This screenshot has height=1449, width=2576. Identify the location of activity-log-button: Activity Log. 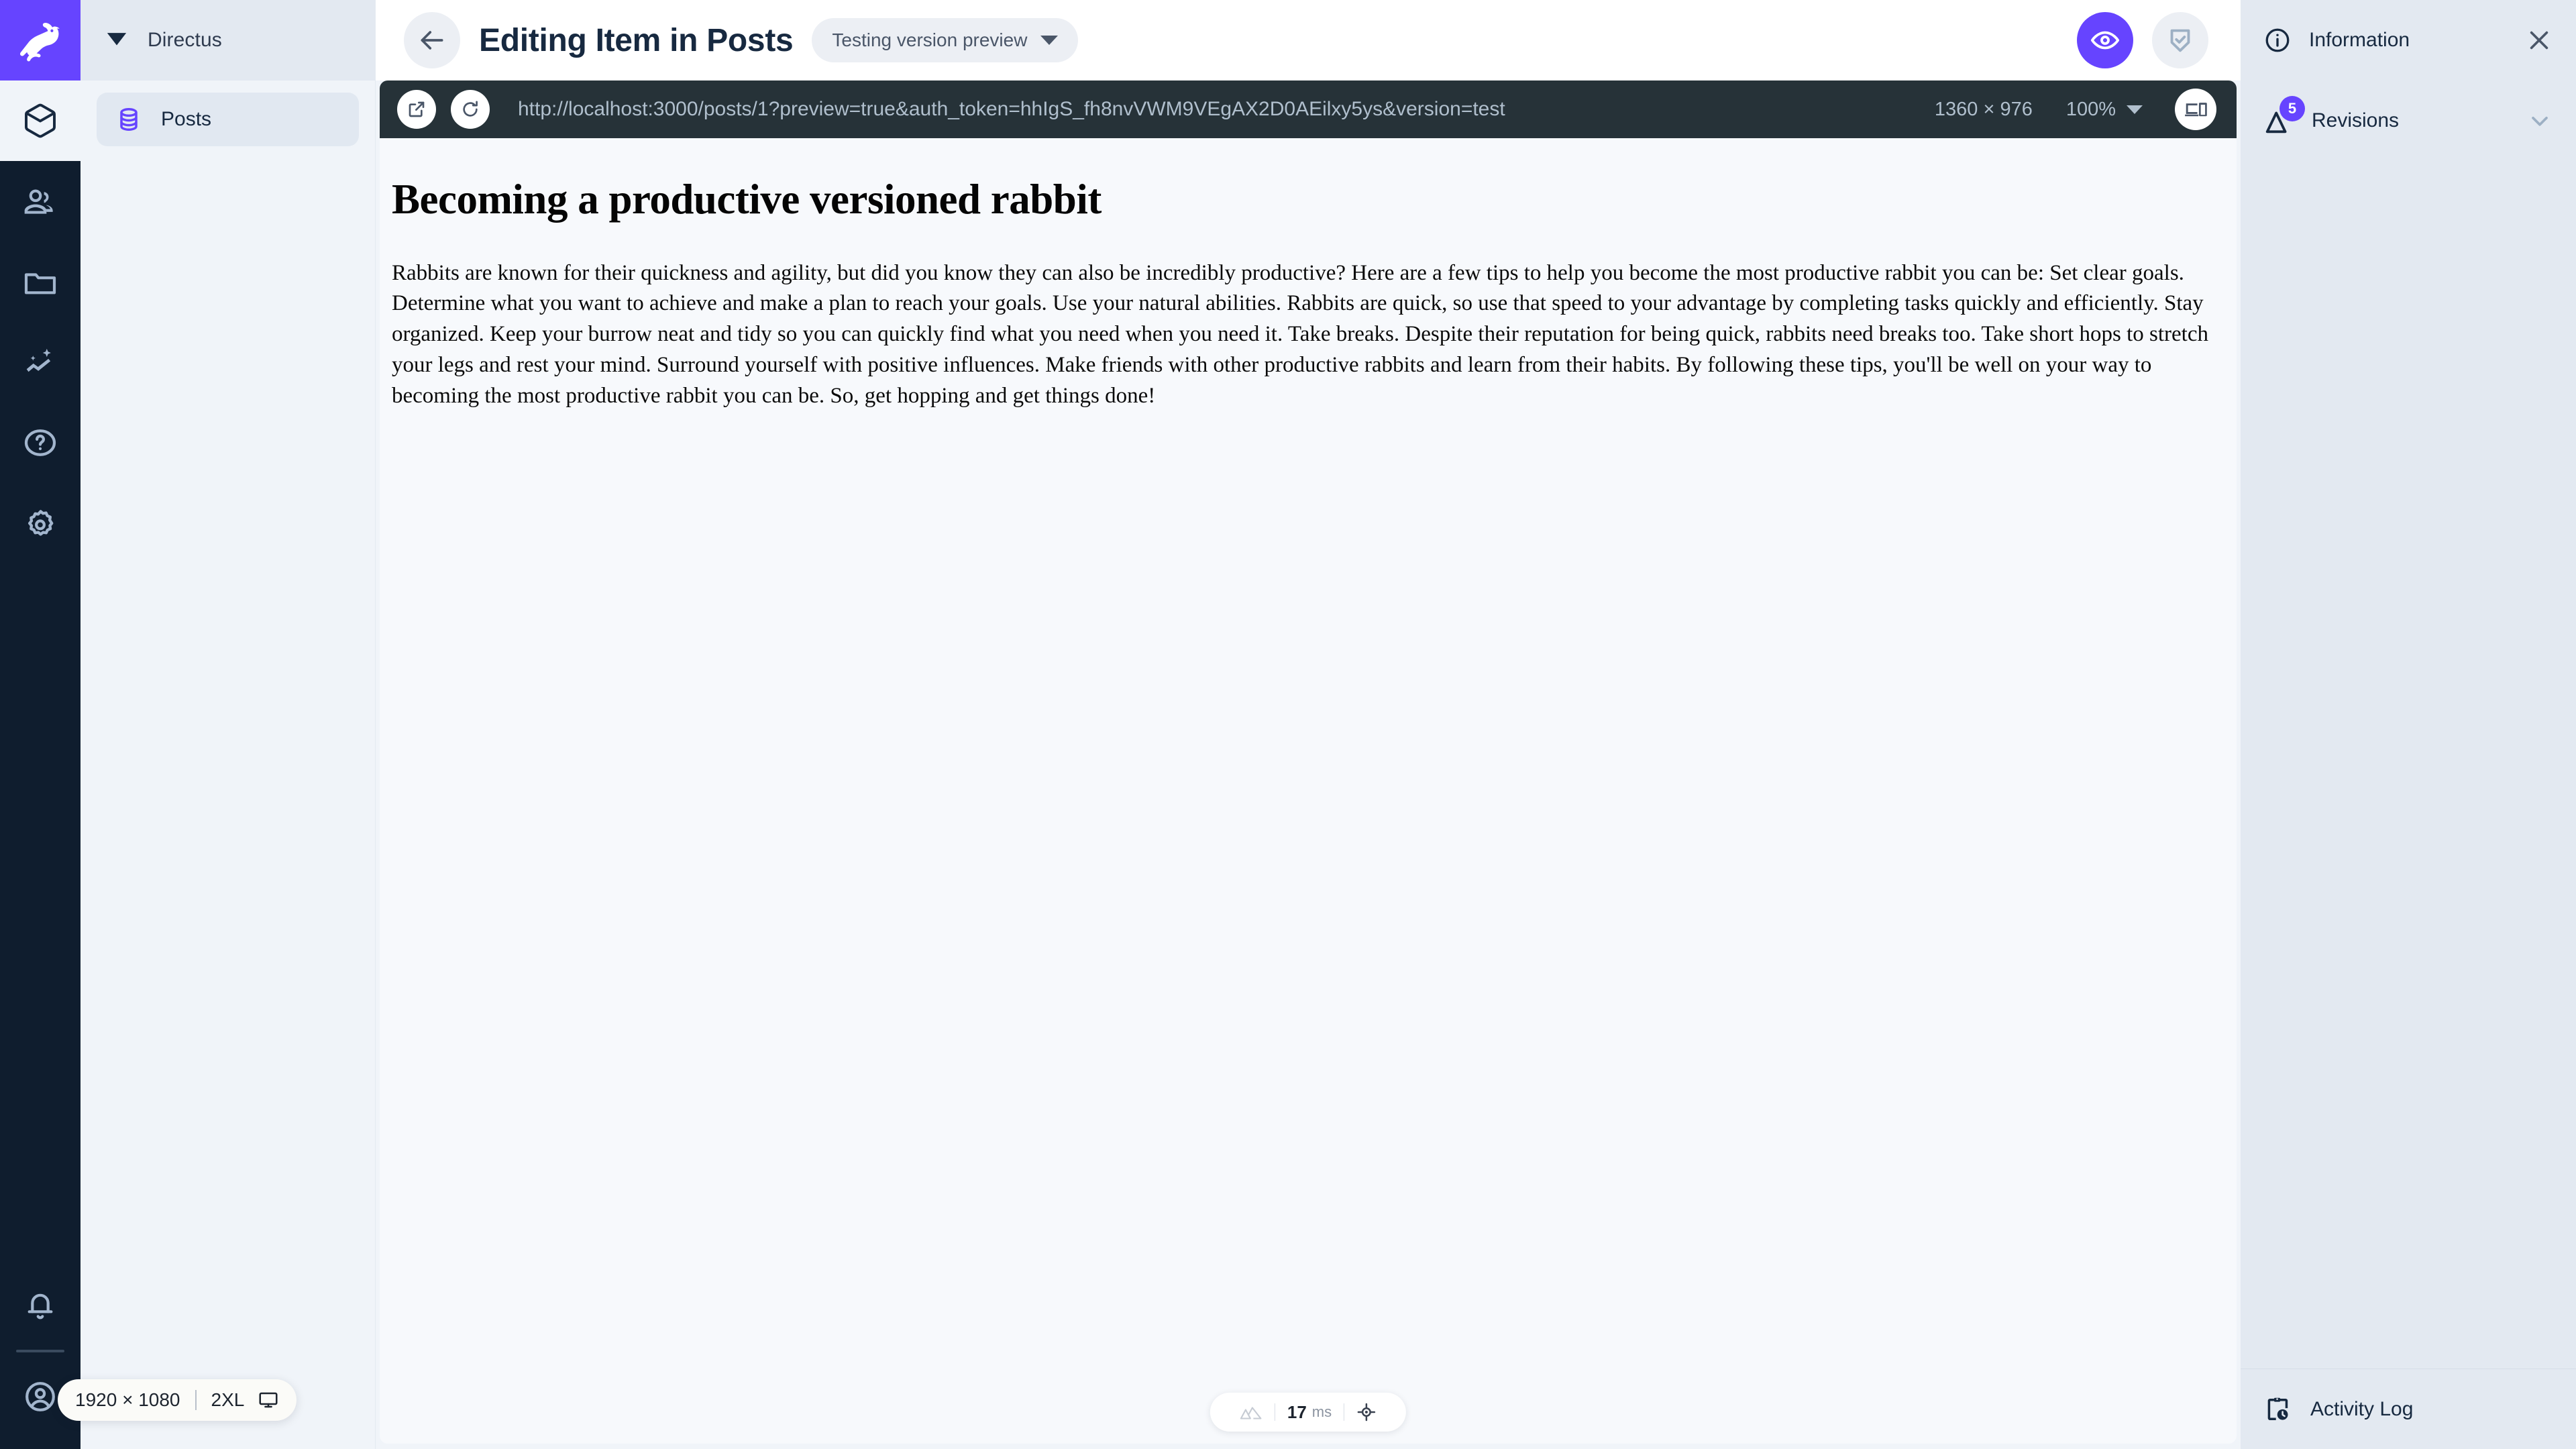
(2408, 1408).